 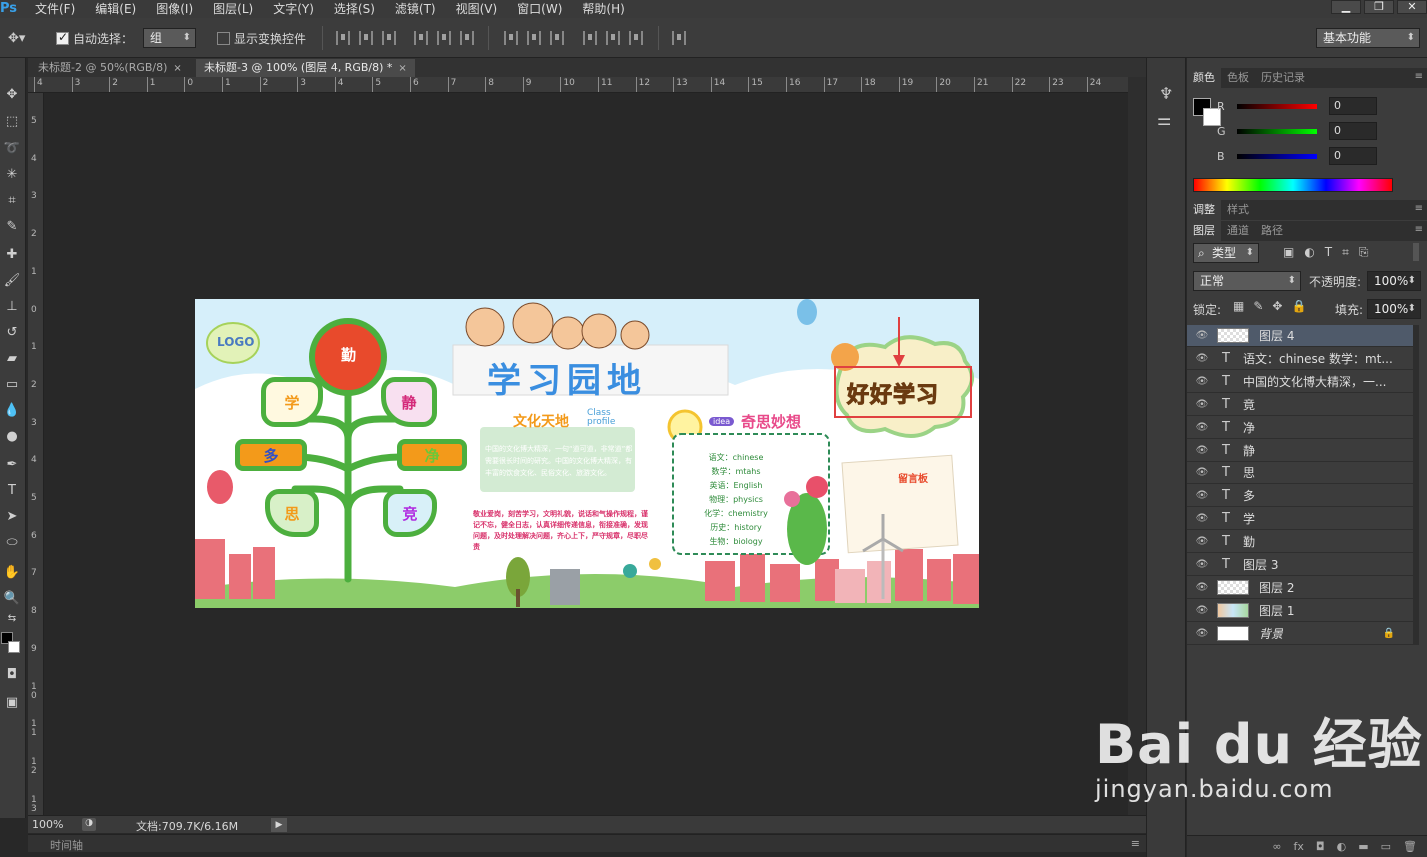 What do you see at coordinates (1394, 281) in the screenshot?
I see `opacity-field: 100%` at bounding box center [1394, 281].